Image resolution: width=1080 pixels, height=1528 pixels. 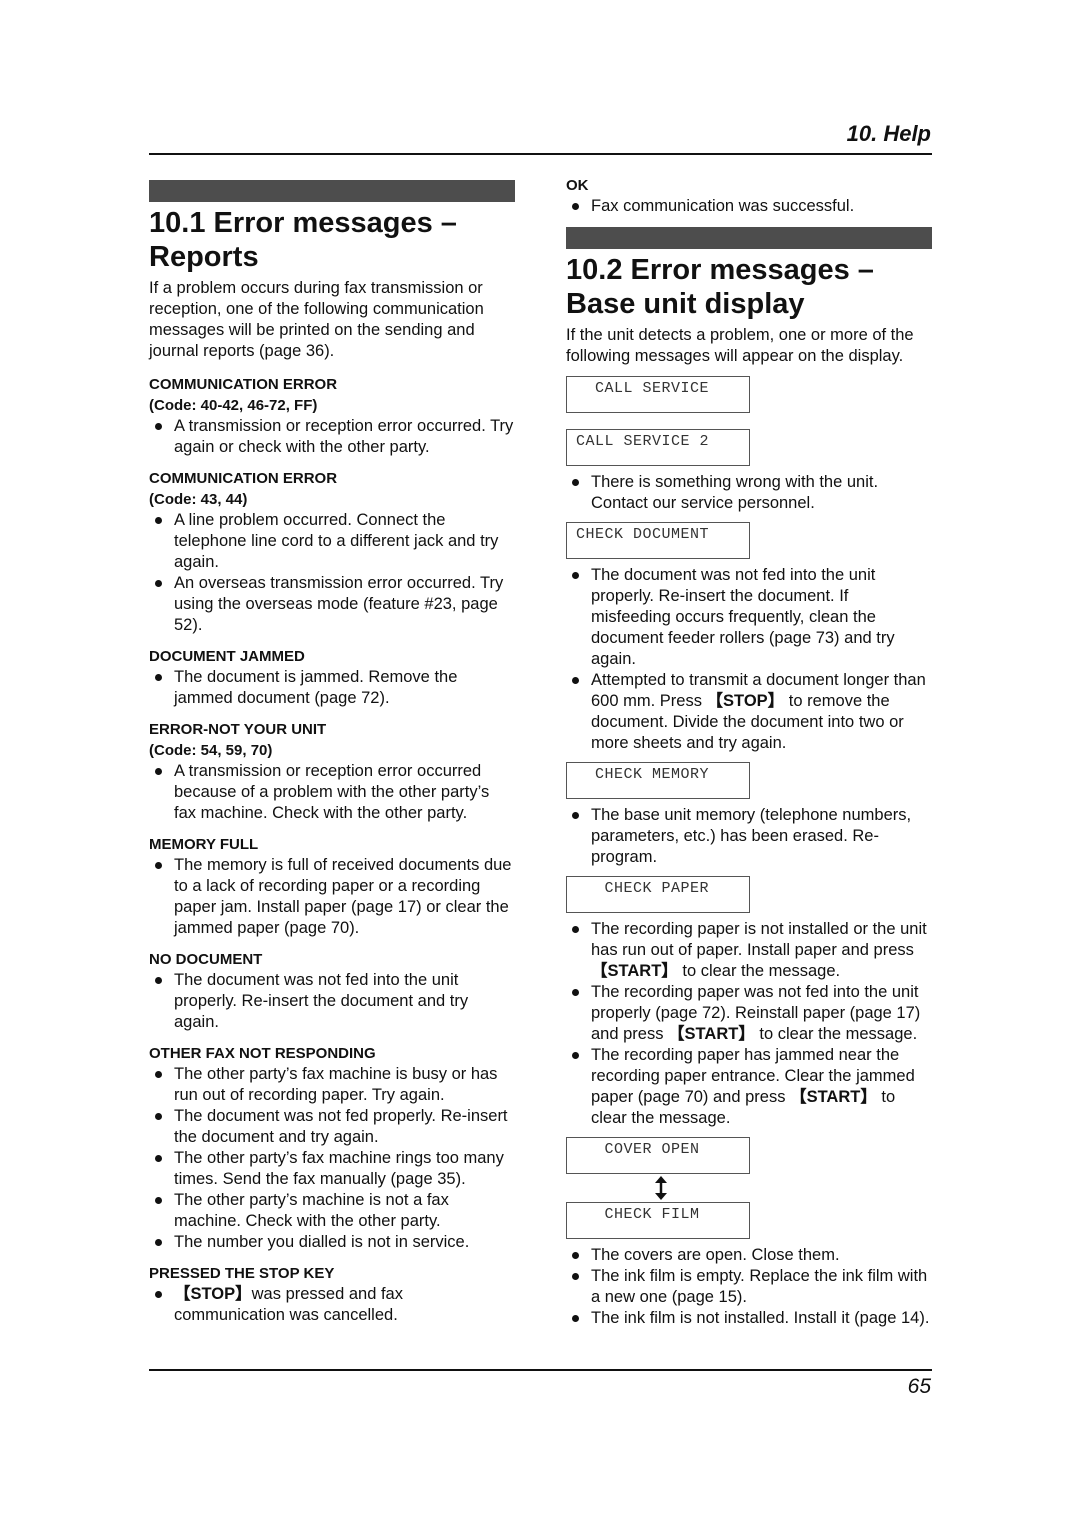 I want to click on entry-heading: PRESSED THE STOP KEY, so click(x=242, y=1273).